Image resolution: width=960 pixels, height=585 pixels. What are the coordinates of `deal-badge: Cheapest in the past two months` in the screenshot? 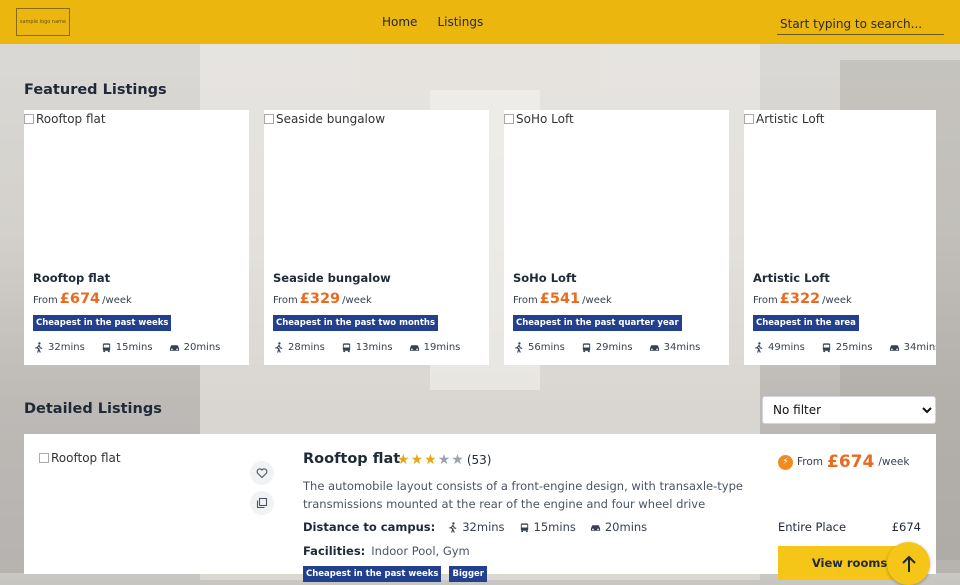 It's located at (356, 323).